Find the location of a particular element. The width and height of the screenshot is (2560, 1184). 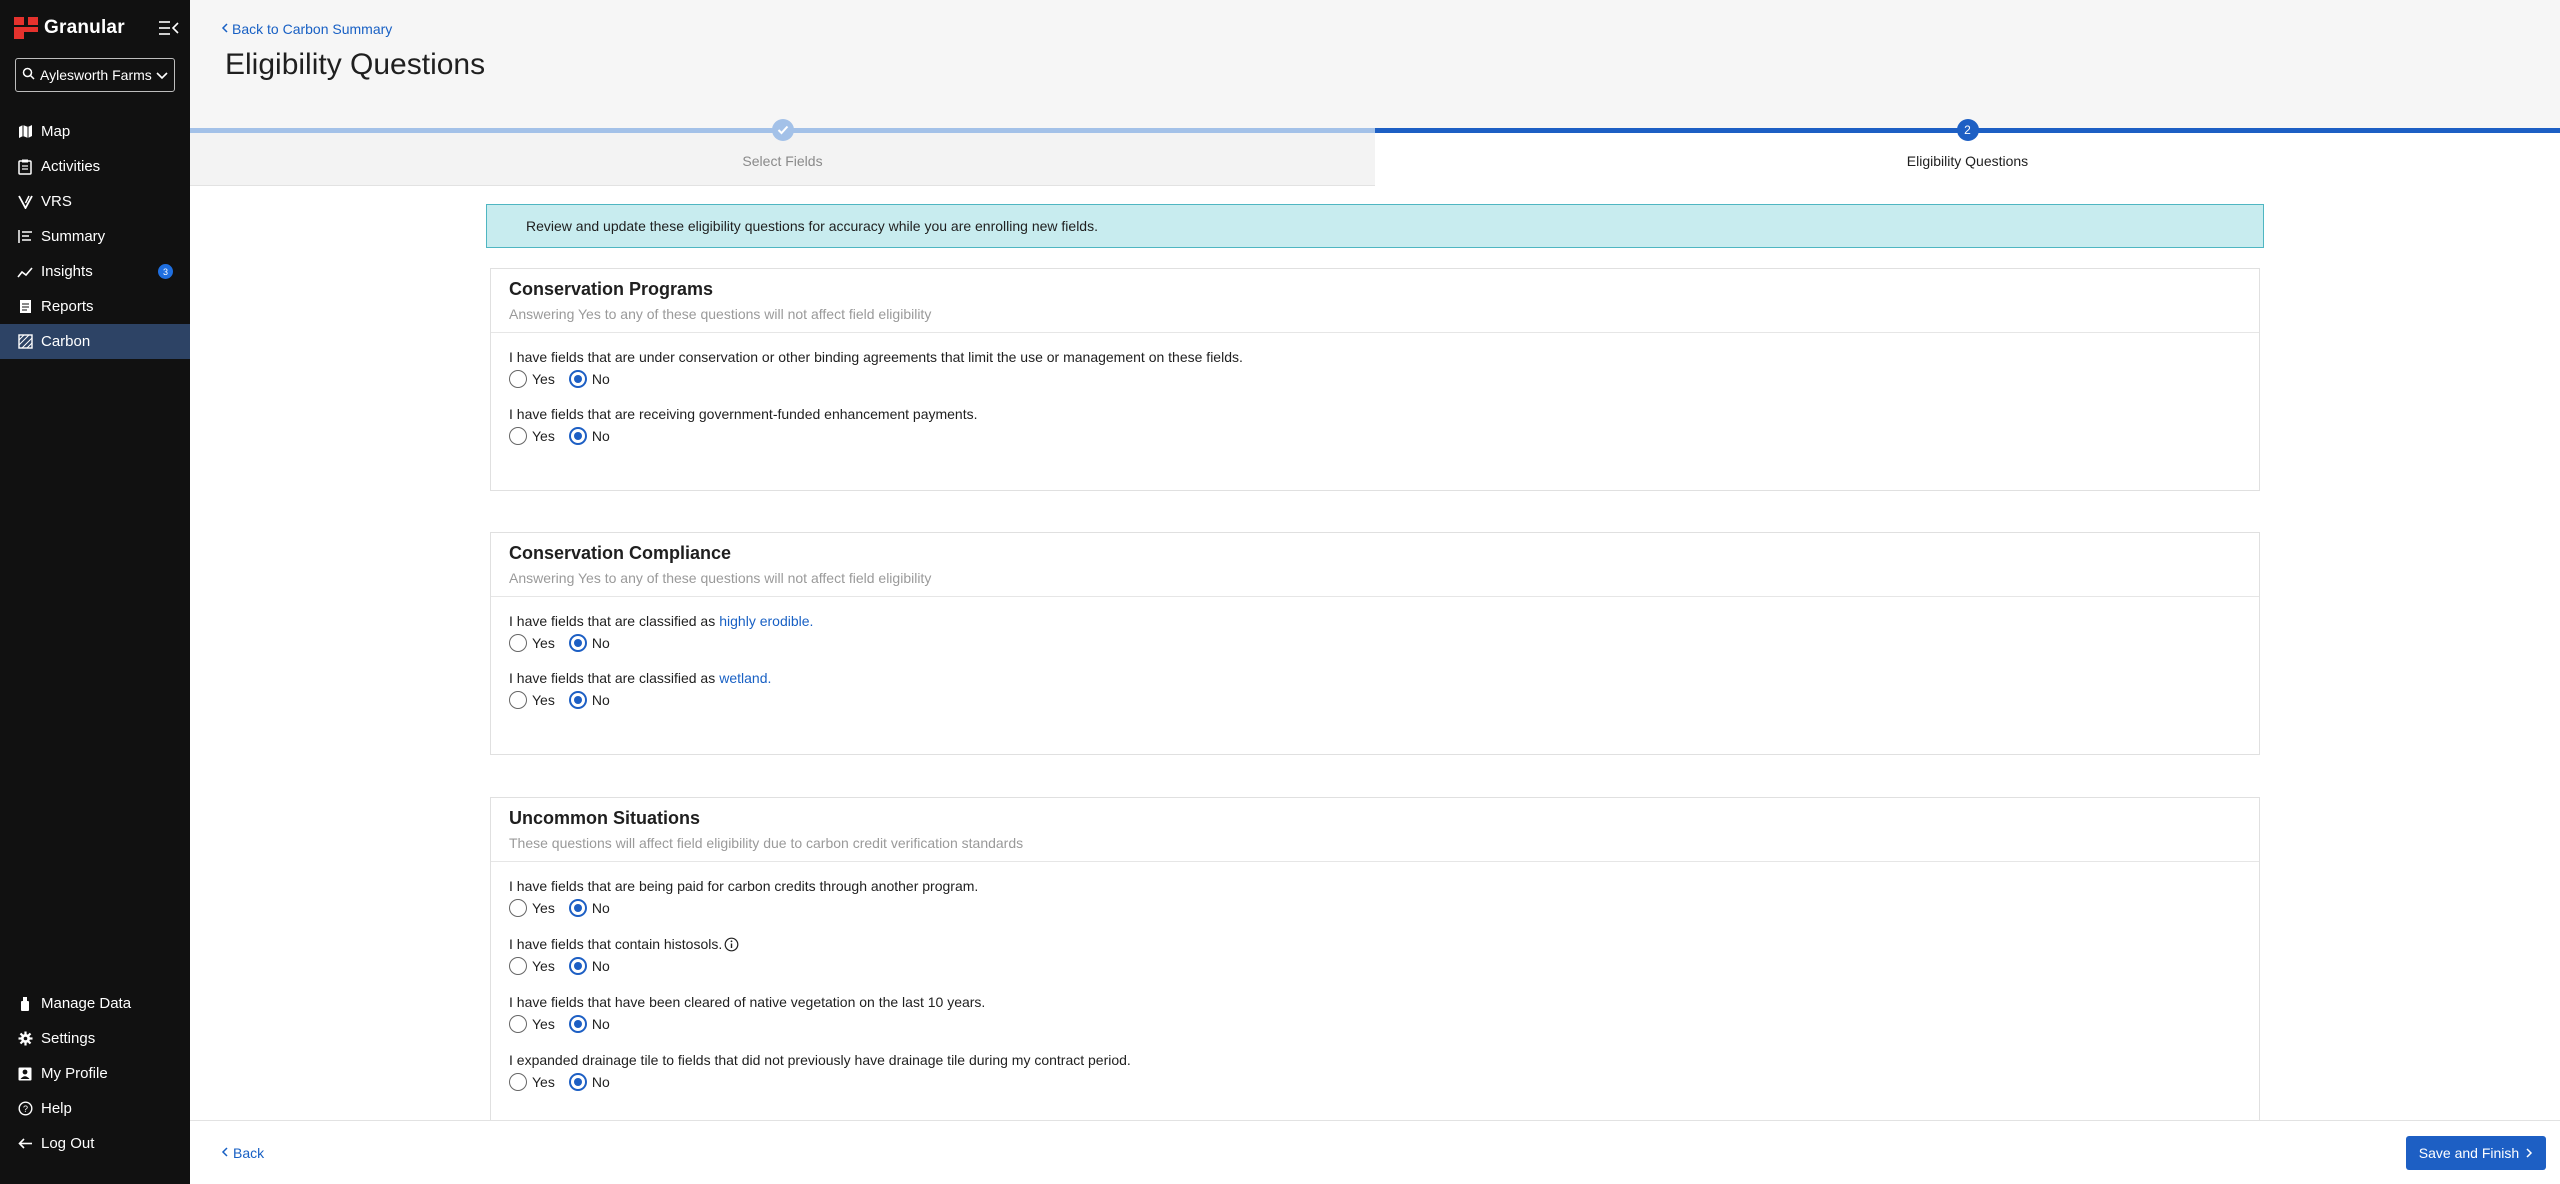

carbon-icon is located at coordinates (25, 342).